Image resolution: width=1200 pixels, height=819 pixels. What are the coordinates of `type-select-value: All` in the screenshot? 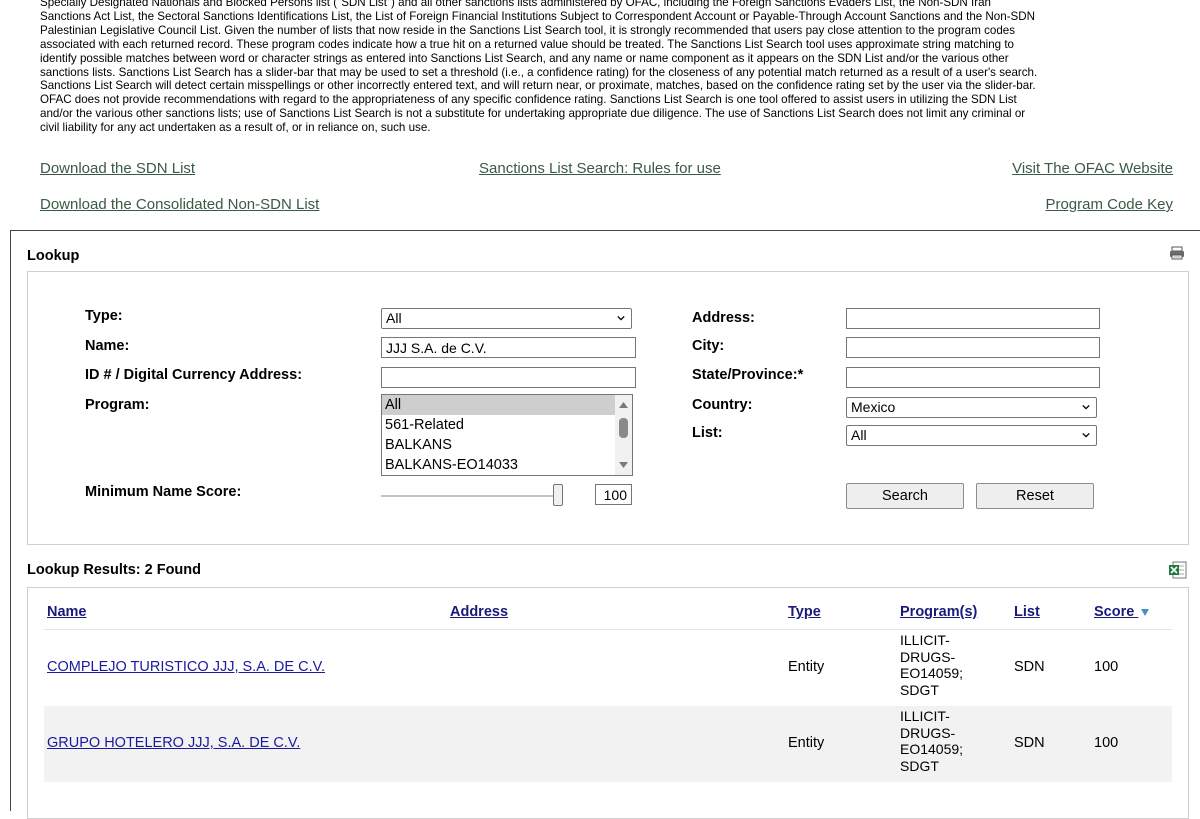 It's located at (394, 318).